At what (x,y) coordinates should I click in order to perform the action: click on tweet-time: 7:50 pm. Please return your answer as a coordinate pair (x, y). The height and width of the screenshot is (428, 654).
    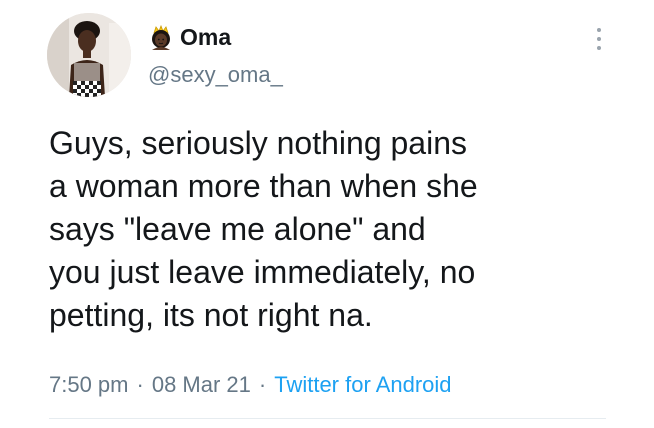
    Looking at the image, I should click on (89, 385).